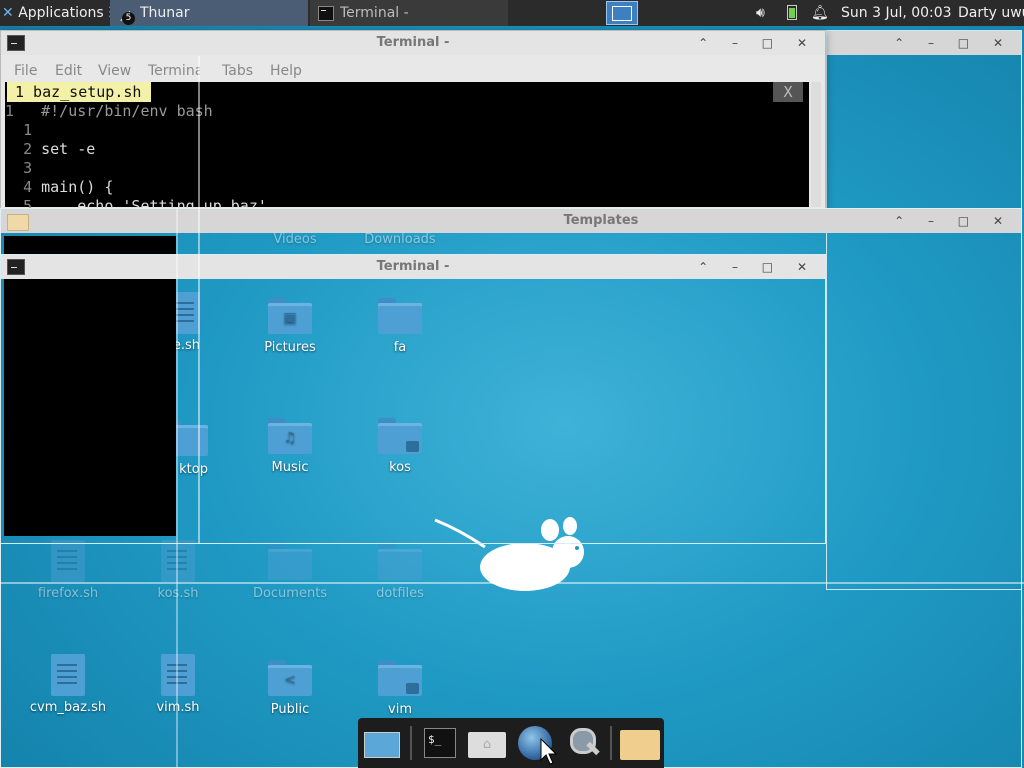 The height and width of the screenshot is (768, 1024). I want to click on code-line: 3, so click(23, 168).